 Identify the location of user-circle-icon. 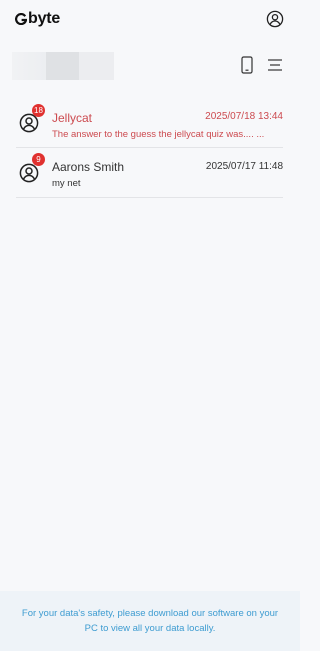
(275, 19).